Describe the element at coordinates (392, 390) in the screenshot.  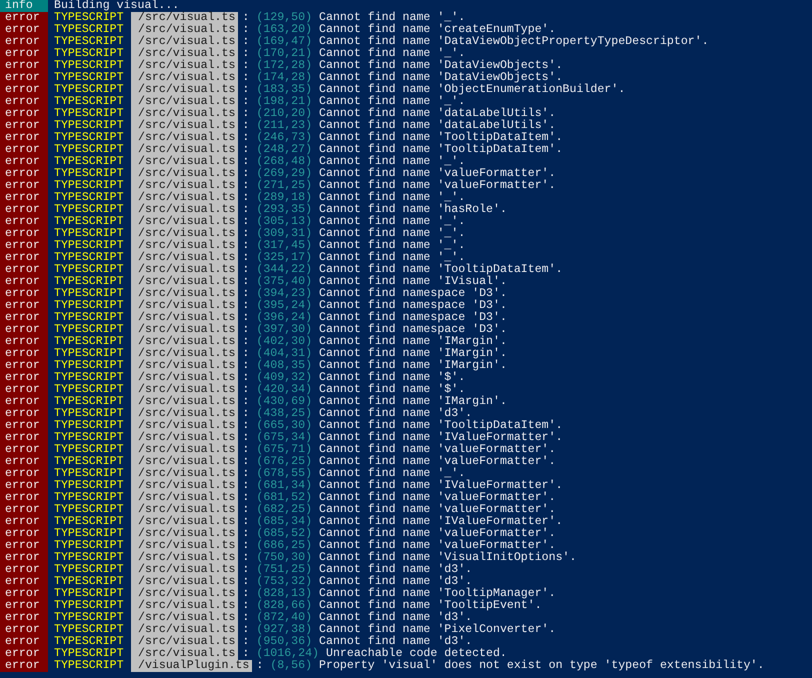
I see `message-text: Cannot find name '$'.` at that location.